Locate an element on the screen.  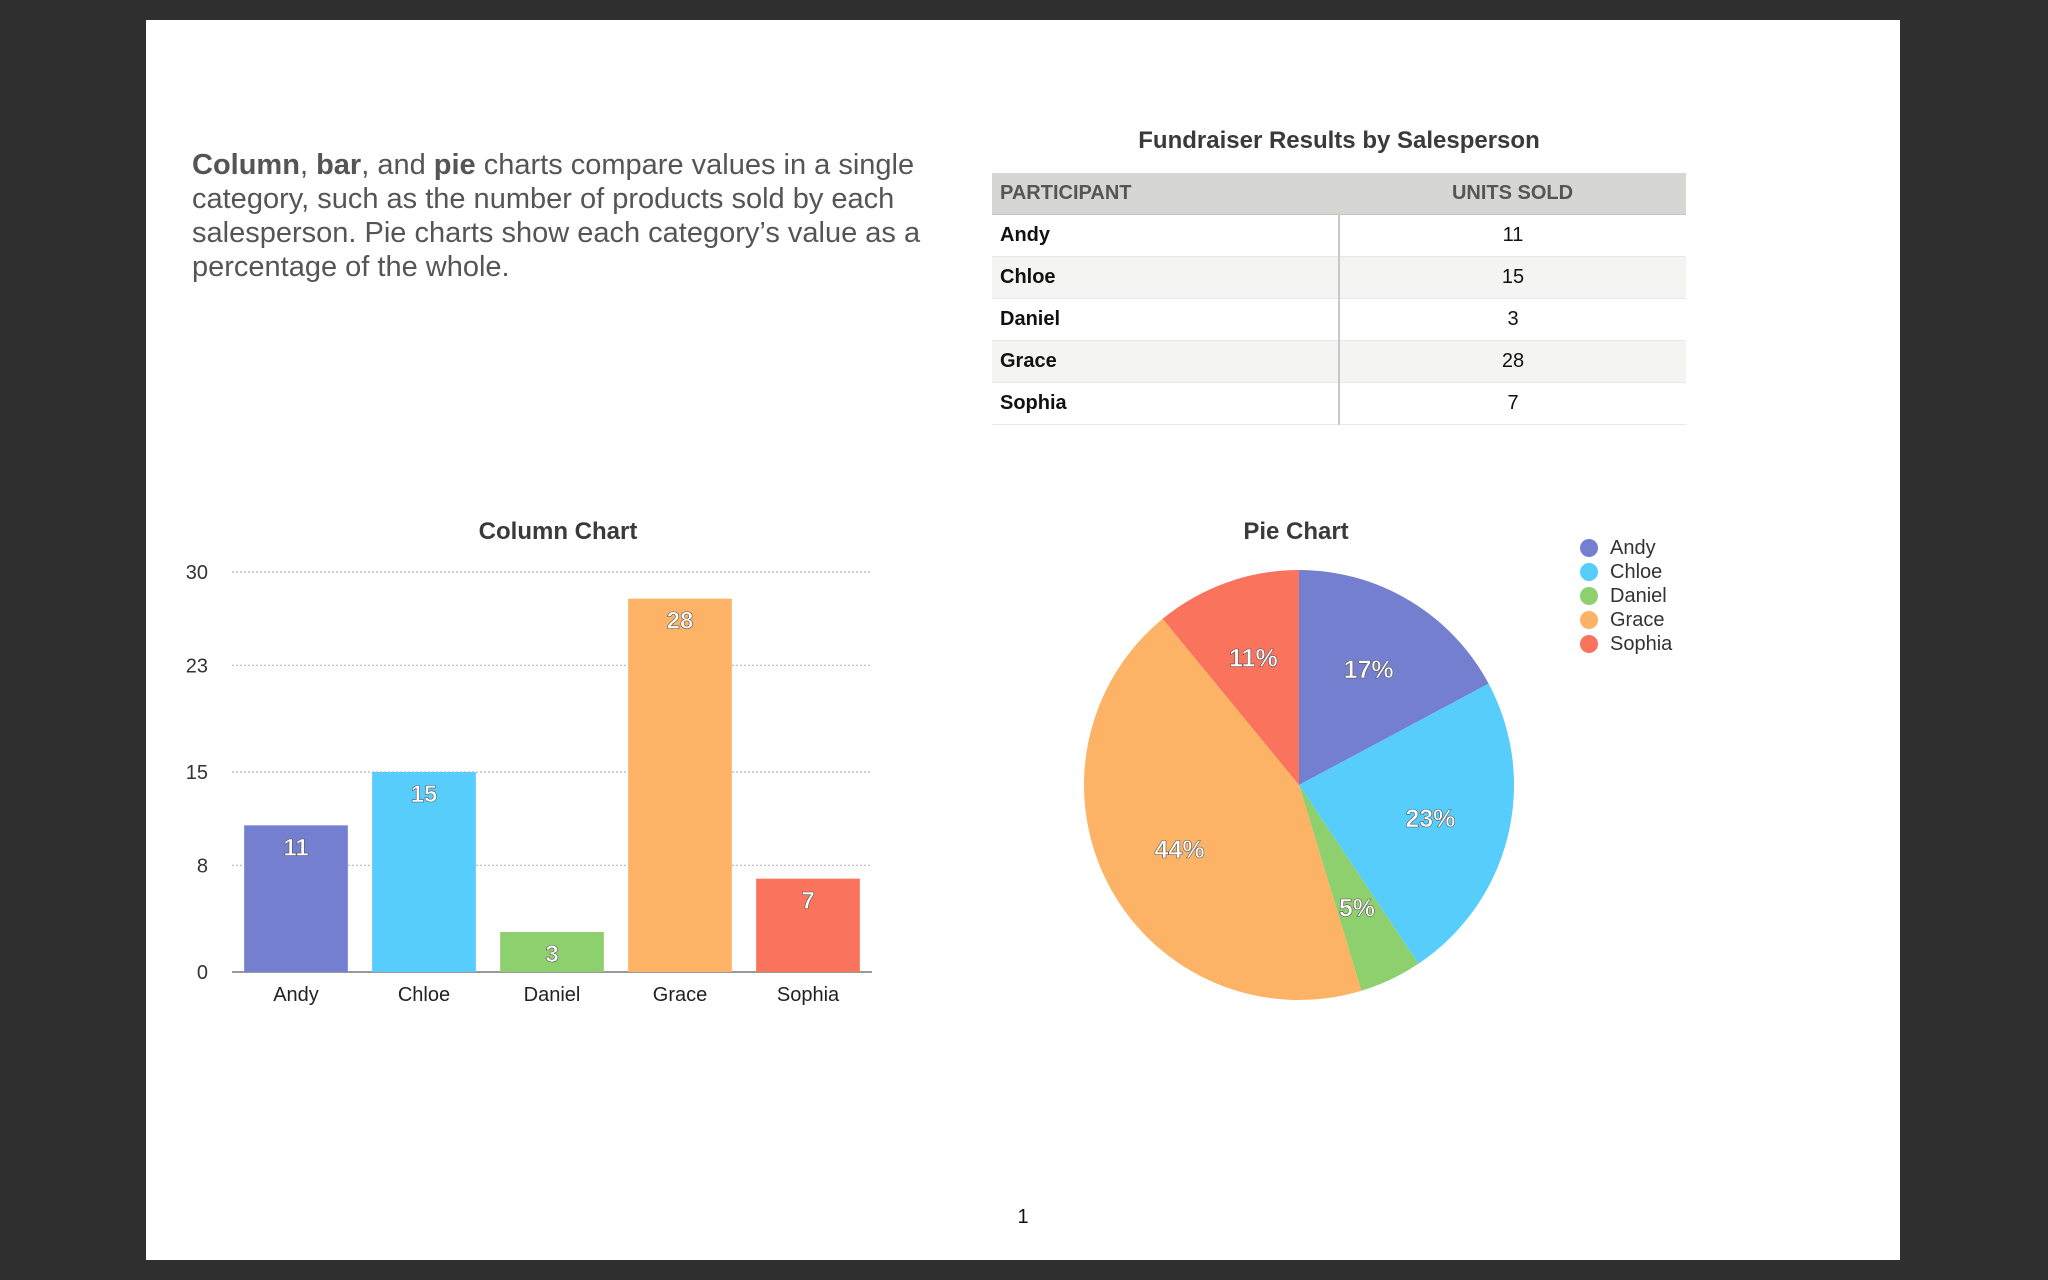
x-tick-label: Andy is located at coordinates (296, 995).